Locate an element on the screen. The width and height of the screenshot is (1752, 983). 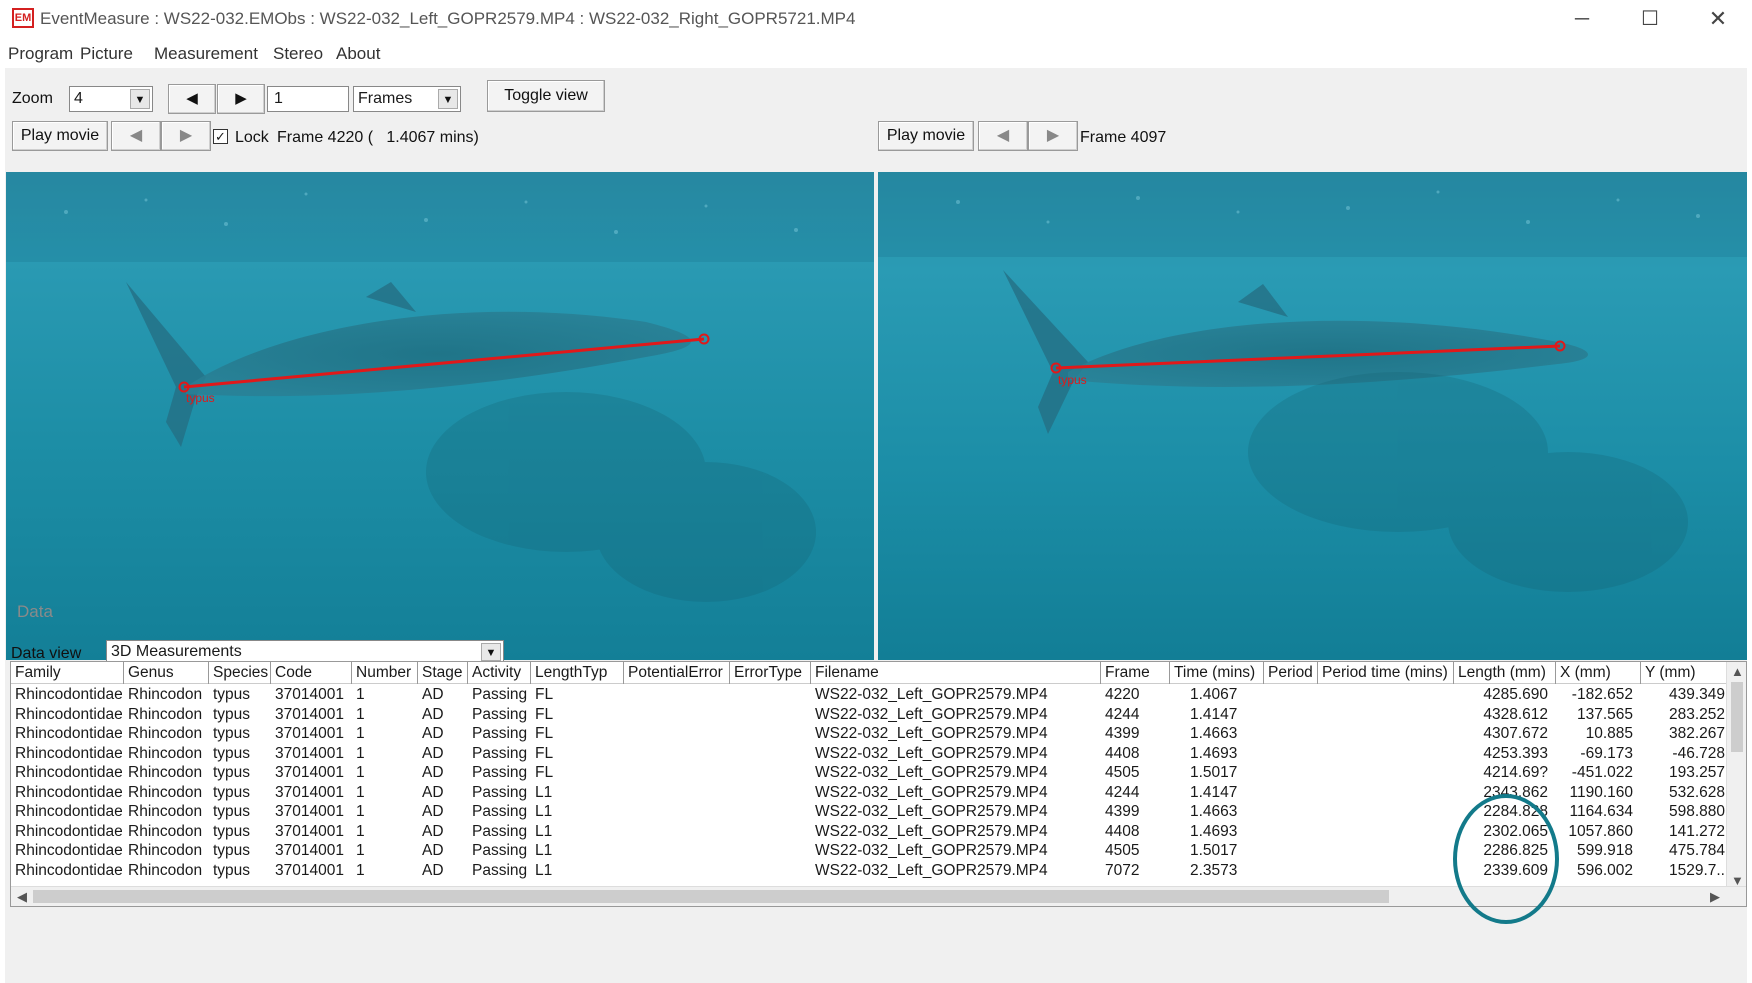
column-header: Activity is located at coordinates (499, 673).